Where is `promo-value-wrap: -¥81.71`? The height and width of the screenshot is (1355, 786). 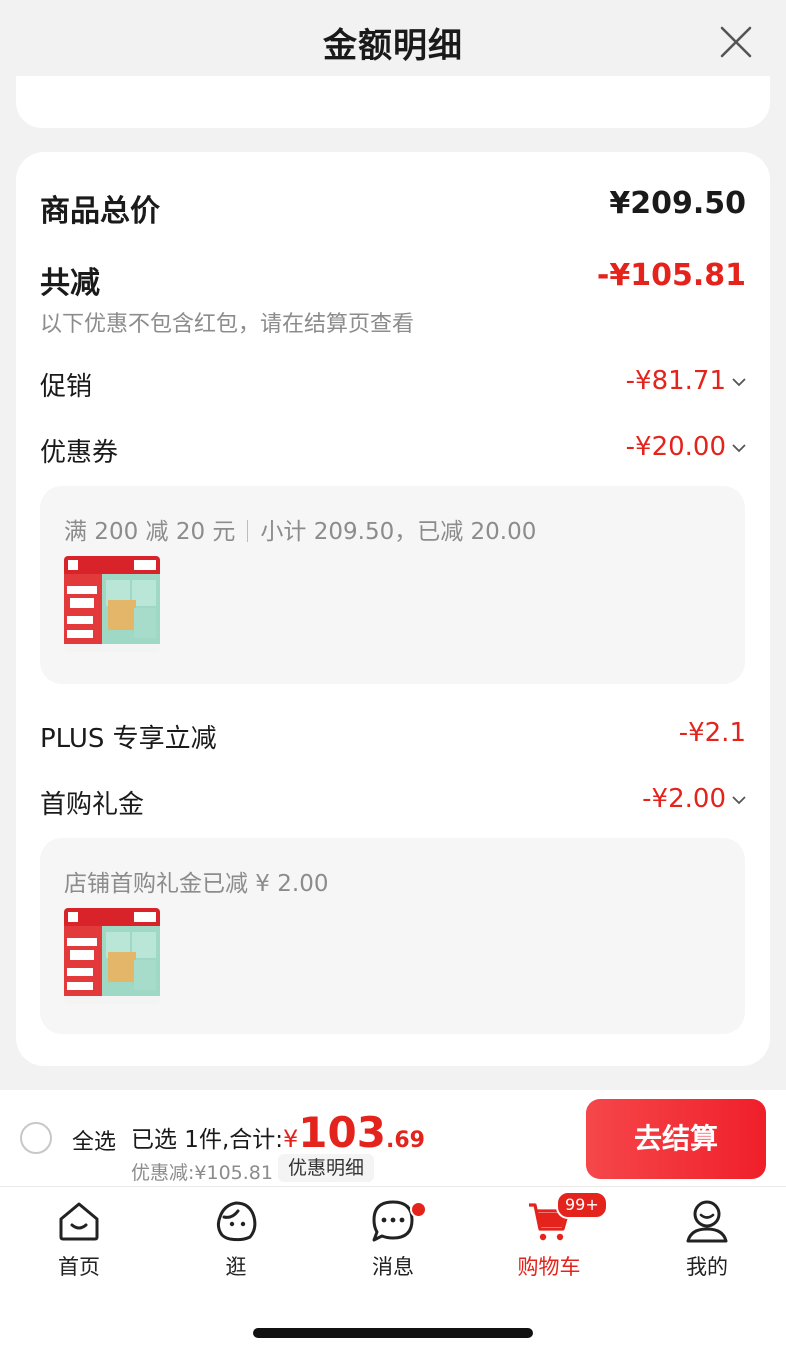
promo-value-wrap: -¥81.71 is located at coordinates (686, 381).